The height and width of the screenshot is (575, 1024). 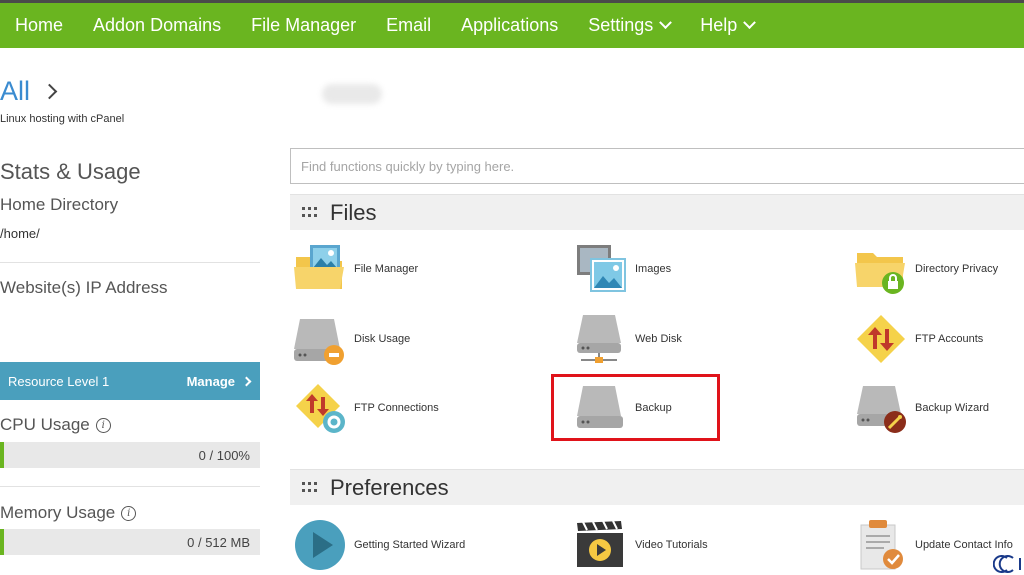 I want to click on nav-help: Help, so click(x=727, y=25).